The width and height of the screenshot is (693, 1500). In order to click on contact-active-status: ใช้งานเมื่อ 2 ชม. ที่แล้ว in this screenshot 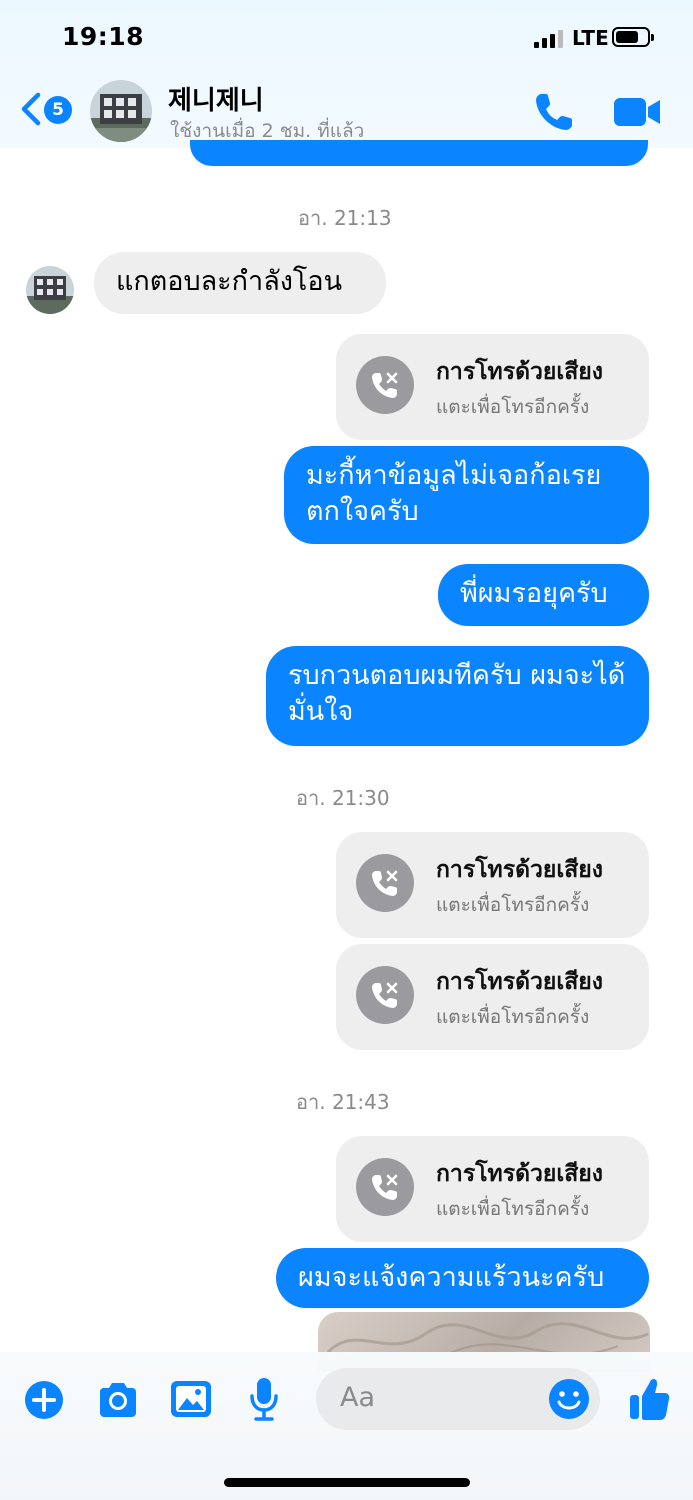, I will do `click(267, 131)`.